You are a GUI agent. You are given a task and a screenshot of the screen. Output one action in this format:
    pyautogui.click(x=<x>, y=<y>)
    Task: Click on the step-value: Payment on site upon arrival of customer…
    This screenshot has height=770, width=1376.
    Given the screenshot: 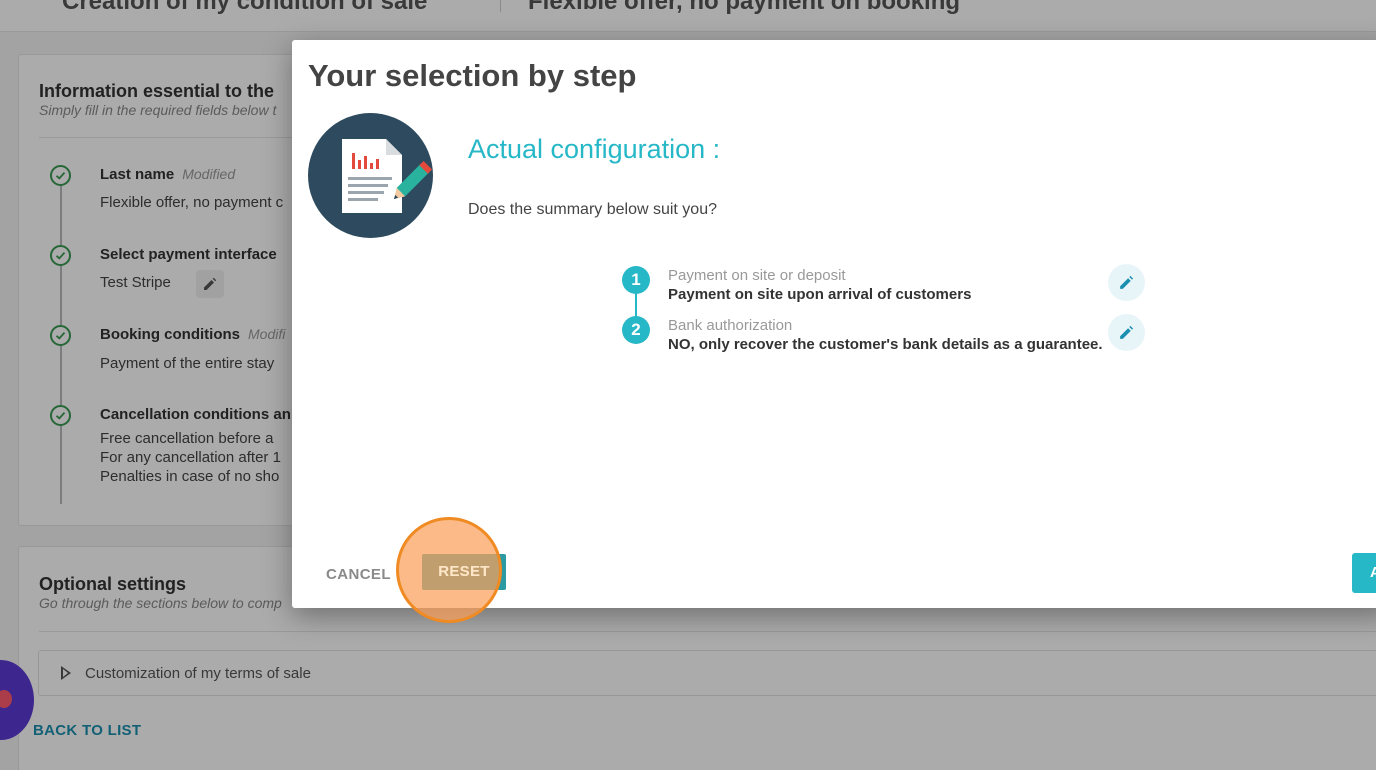 What is the action you would take?
    pyautogui.click(x=820, y=294)
    